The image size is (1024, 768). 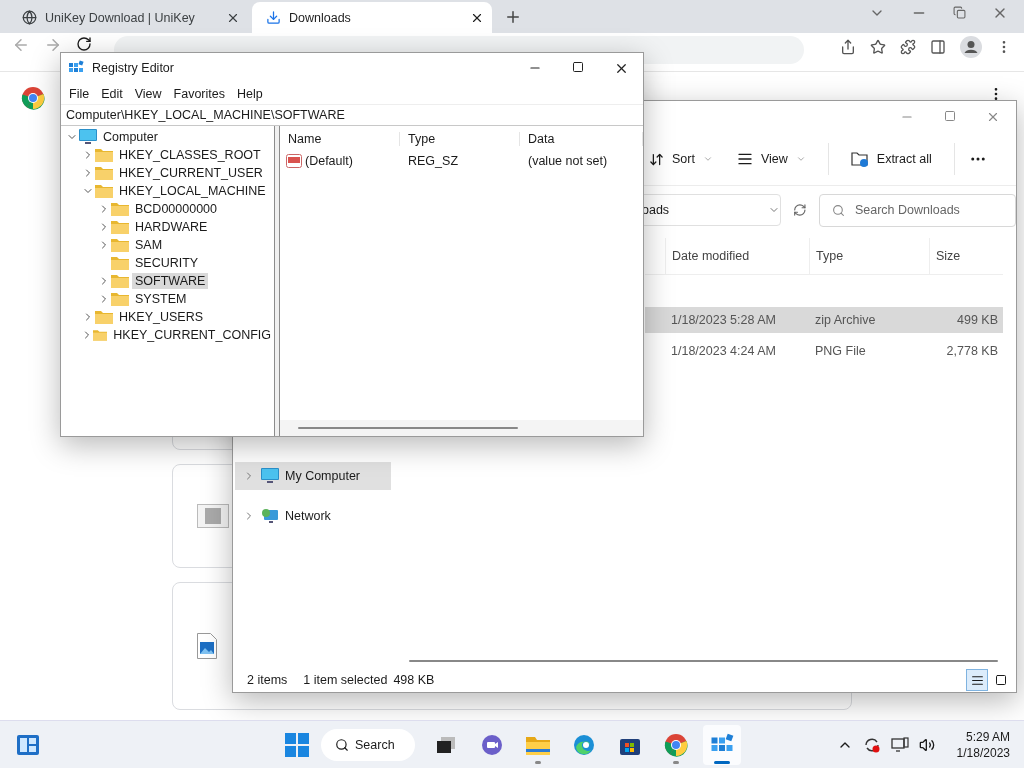 I want to click on tree-item: Computer, so click(x=130, y=137).